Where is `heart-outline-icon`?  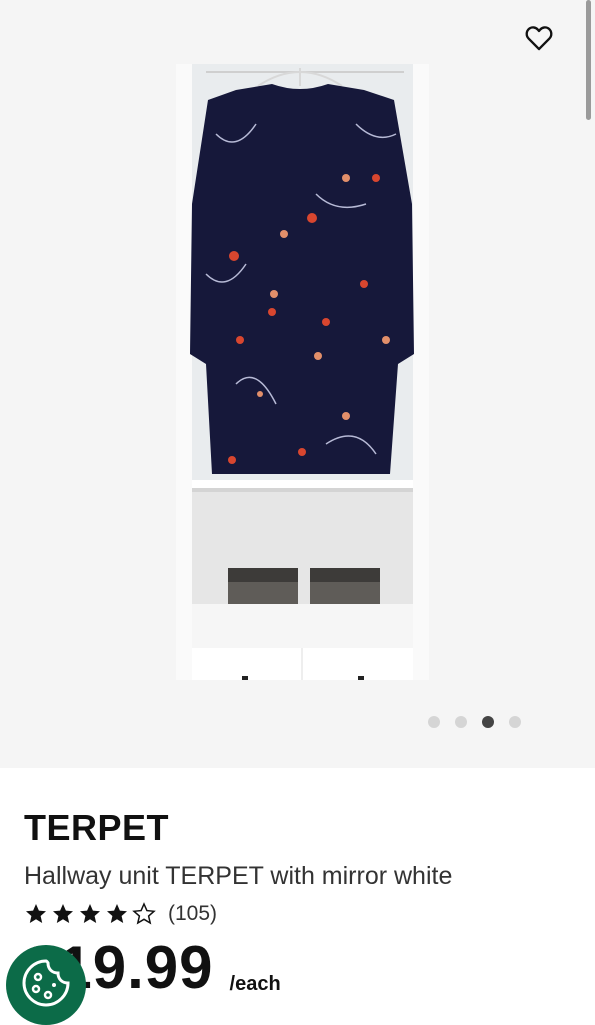 heart-outline-icon is located at coordinates (539, 38).